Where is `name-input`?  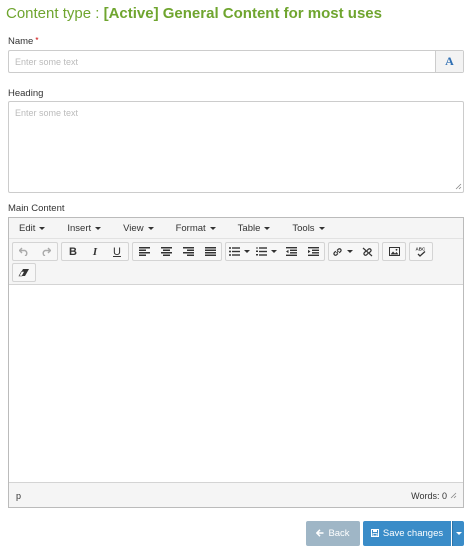
name-input is located at coordinates (222, 61).